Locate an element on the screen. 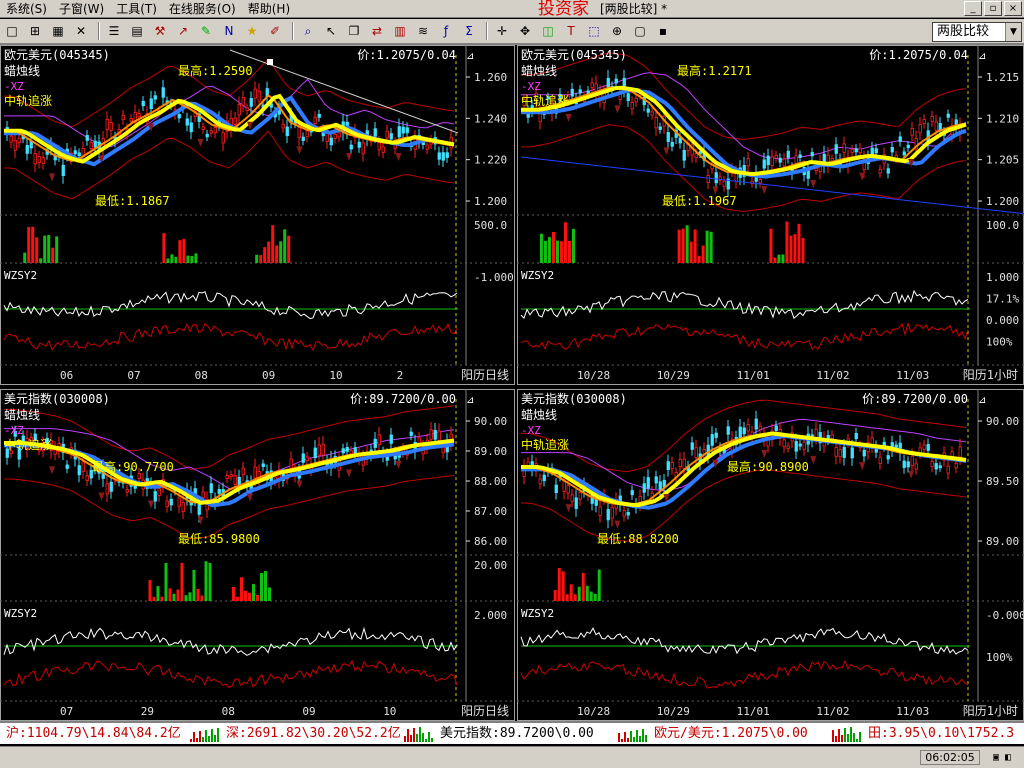 The height and width of the screenshot is (768, 1024). tools-icon: ⚒ is located at coordinates (160, 31).